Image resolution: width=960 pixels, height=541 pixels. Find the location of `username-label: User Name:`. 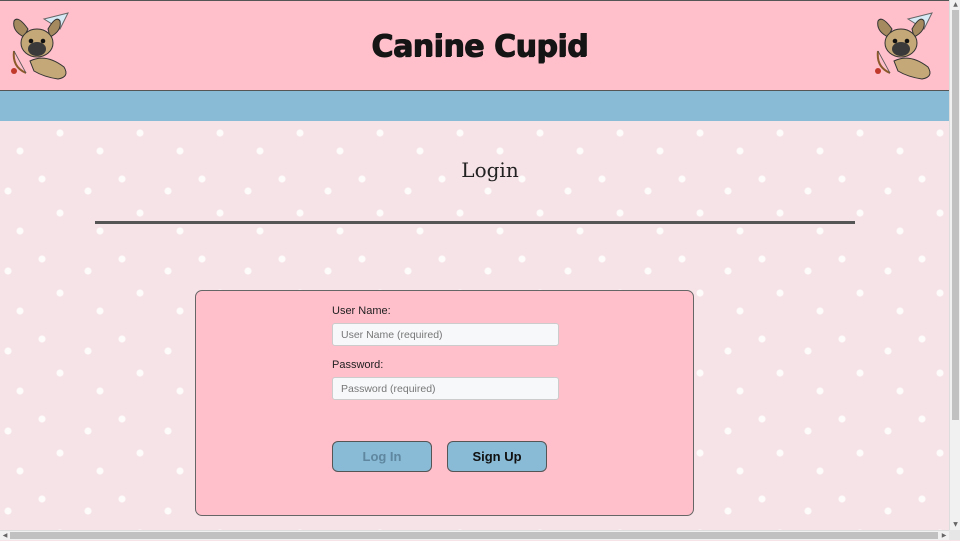

username-label: User Name: is located at coordinates (361, 311).